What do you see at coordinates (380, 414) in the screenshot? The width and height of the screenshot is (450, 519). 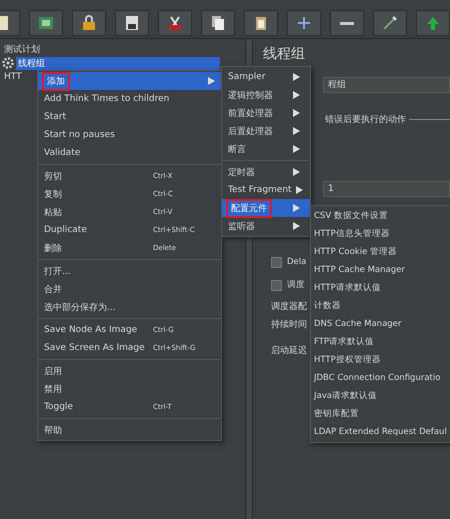 I see `menu-item: 密钥库配置` at bounding box center [380, 414].